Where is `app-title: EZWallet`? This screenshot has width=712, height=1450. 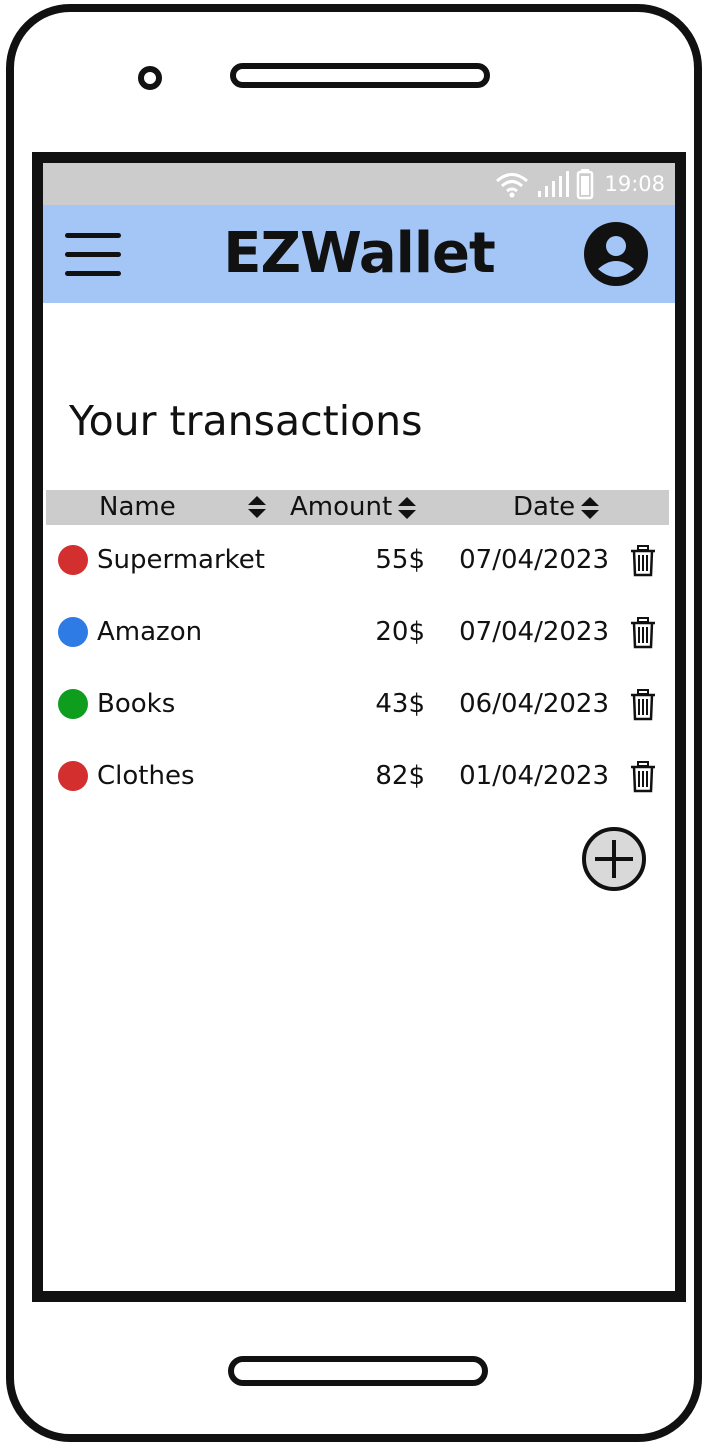 app-title: EZWallet is located at coordinates (359, 253).